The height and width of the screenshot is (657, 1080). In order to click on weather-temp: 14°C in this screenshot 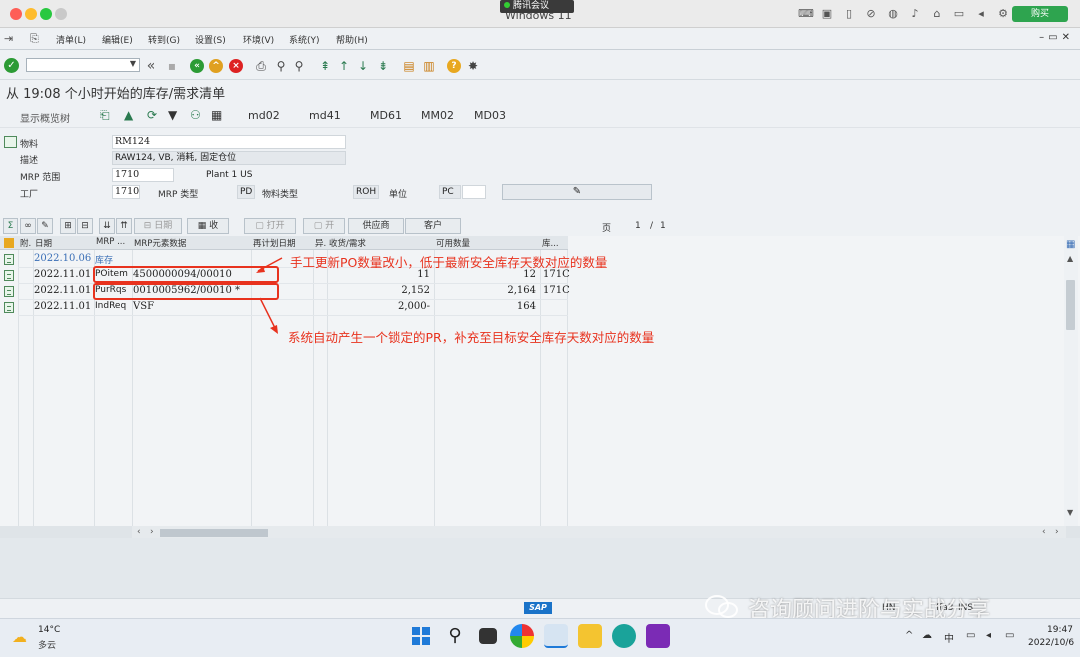, I will do `click(49, 630)`.